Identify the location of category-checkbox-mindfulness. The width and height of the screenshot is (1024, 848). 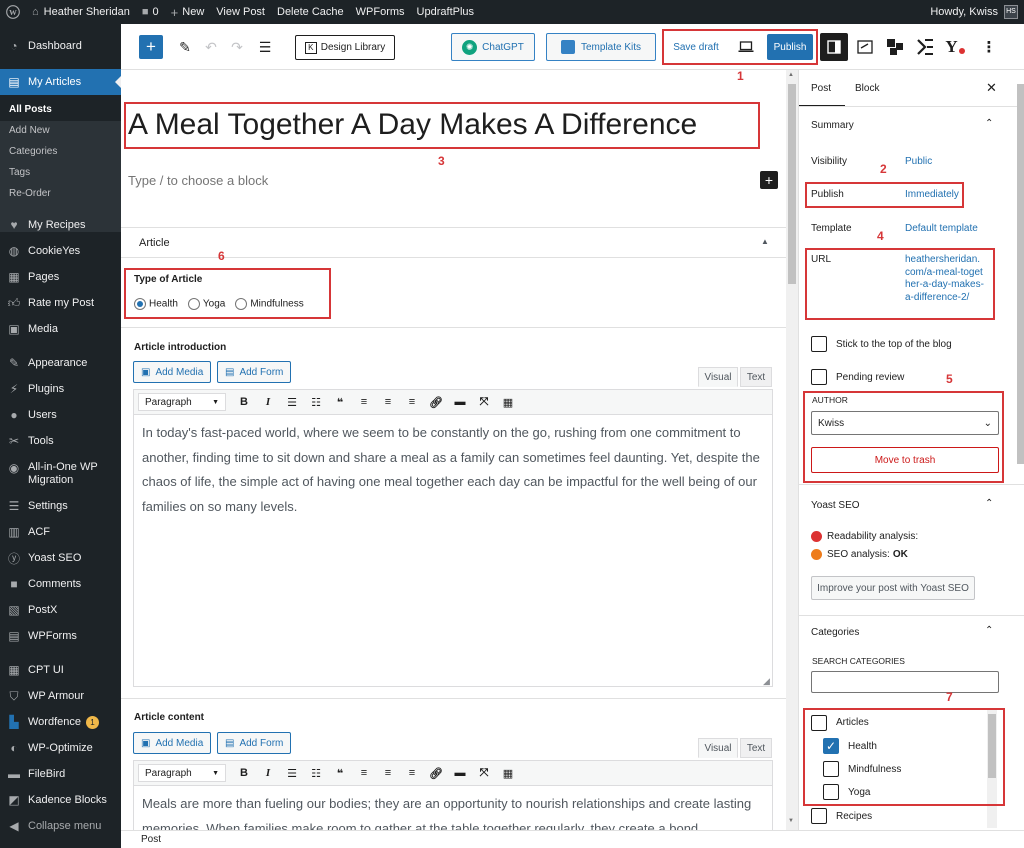
(831, 769).